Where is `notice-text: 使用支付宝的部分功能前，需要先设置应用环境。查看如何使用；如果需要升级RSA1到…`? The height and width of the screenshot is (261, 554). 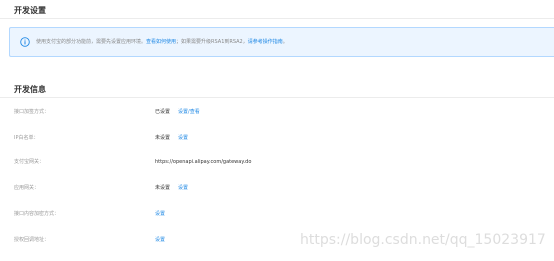
notice-text: 使用支付宝的部分功能前，需要先设置应用环境。查看如何使用；如果需要升级RSA1到… is located at coordinates (162, 42).